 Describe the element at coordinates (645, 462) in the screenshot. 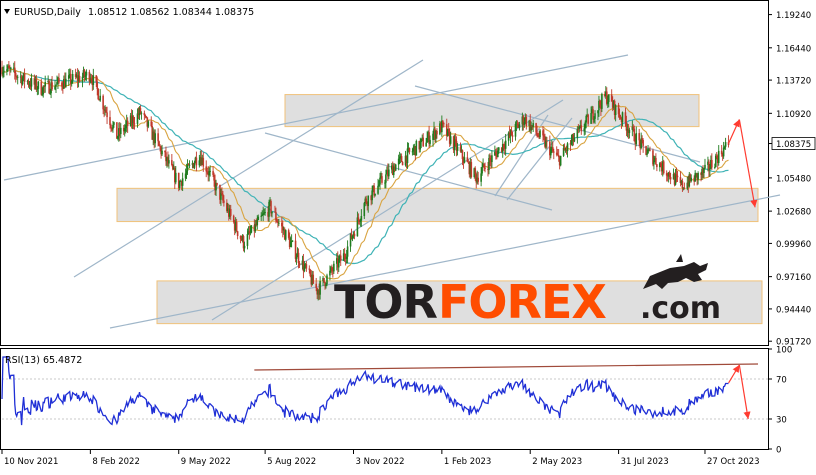

I see `time-tick-label: 31 Jul 2023` at that location.